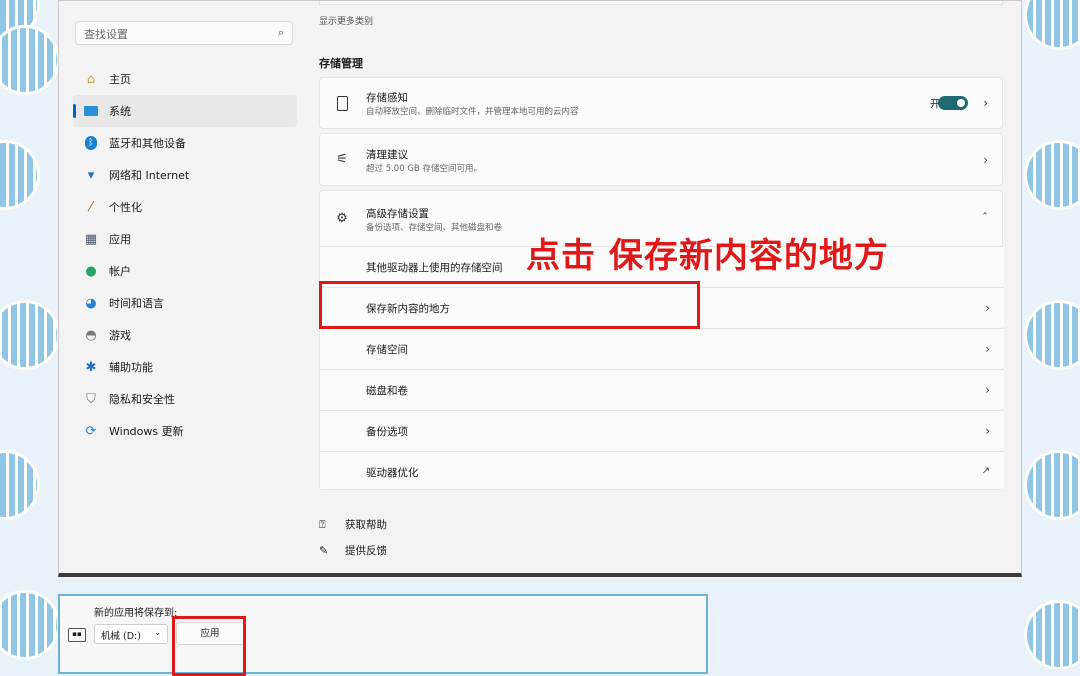  Describe the element at coordinates (91, 239) in the screenshot. I see `apps-icon: ▦` at that location.